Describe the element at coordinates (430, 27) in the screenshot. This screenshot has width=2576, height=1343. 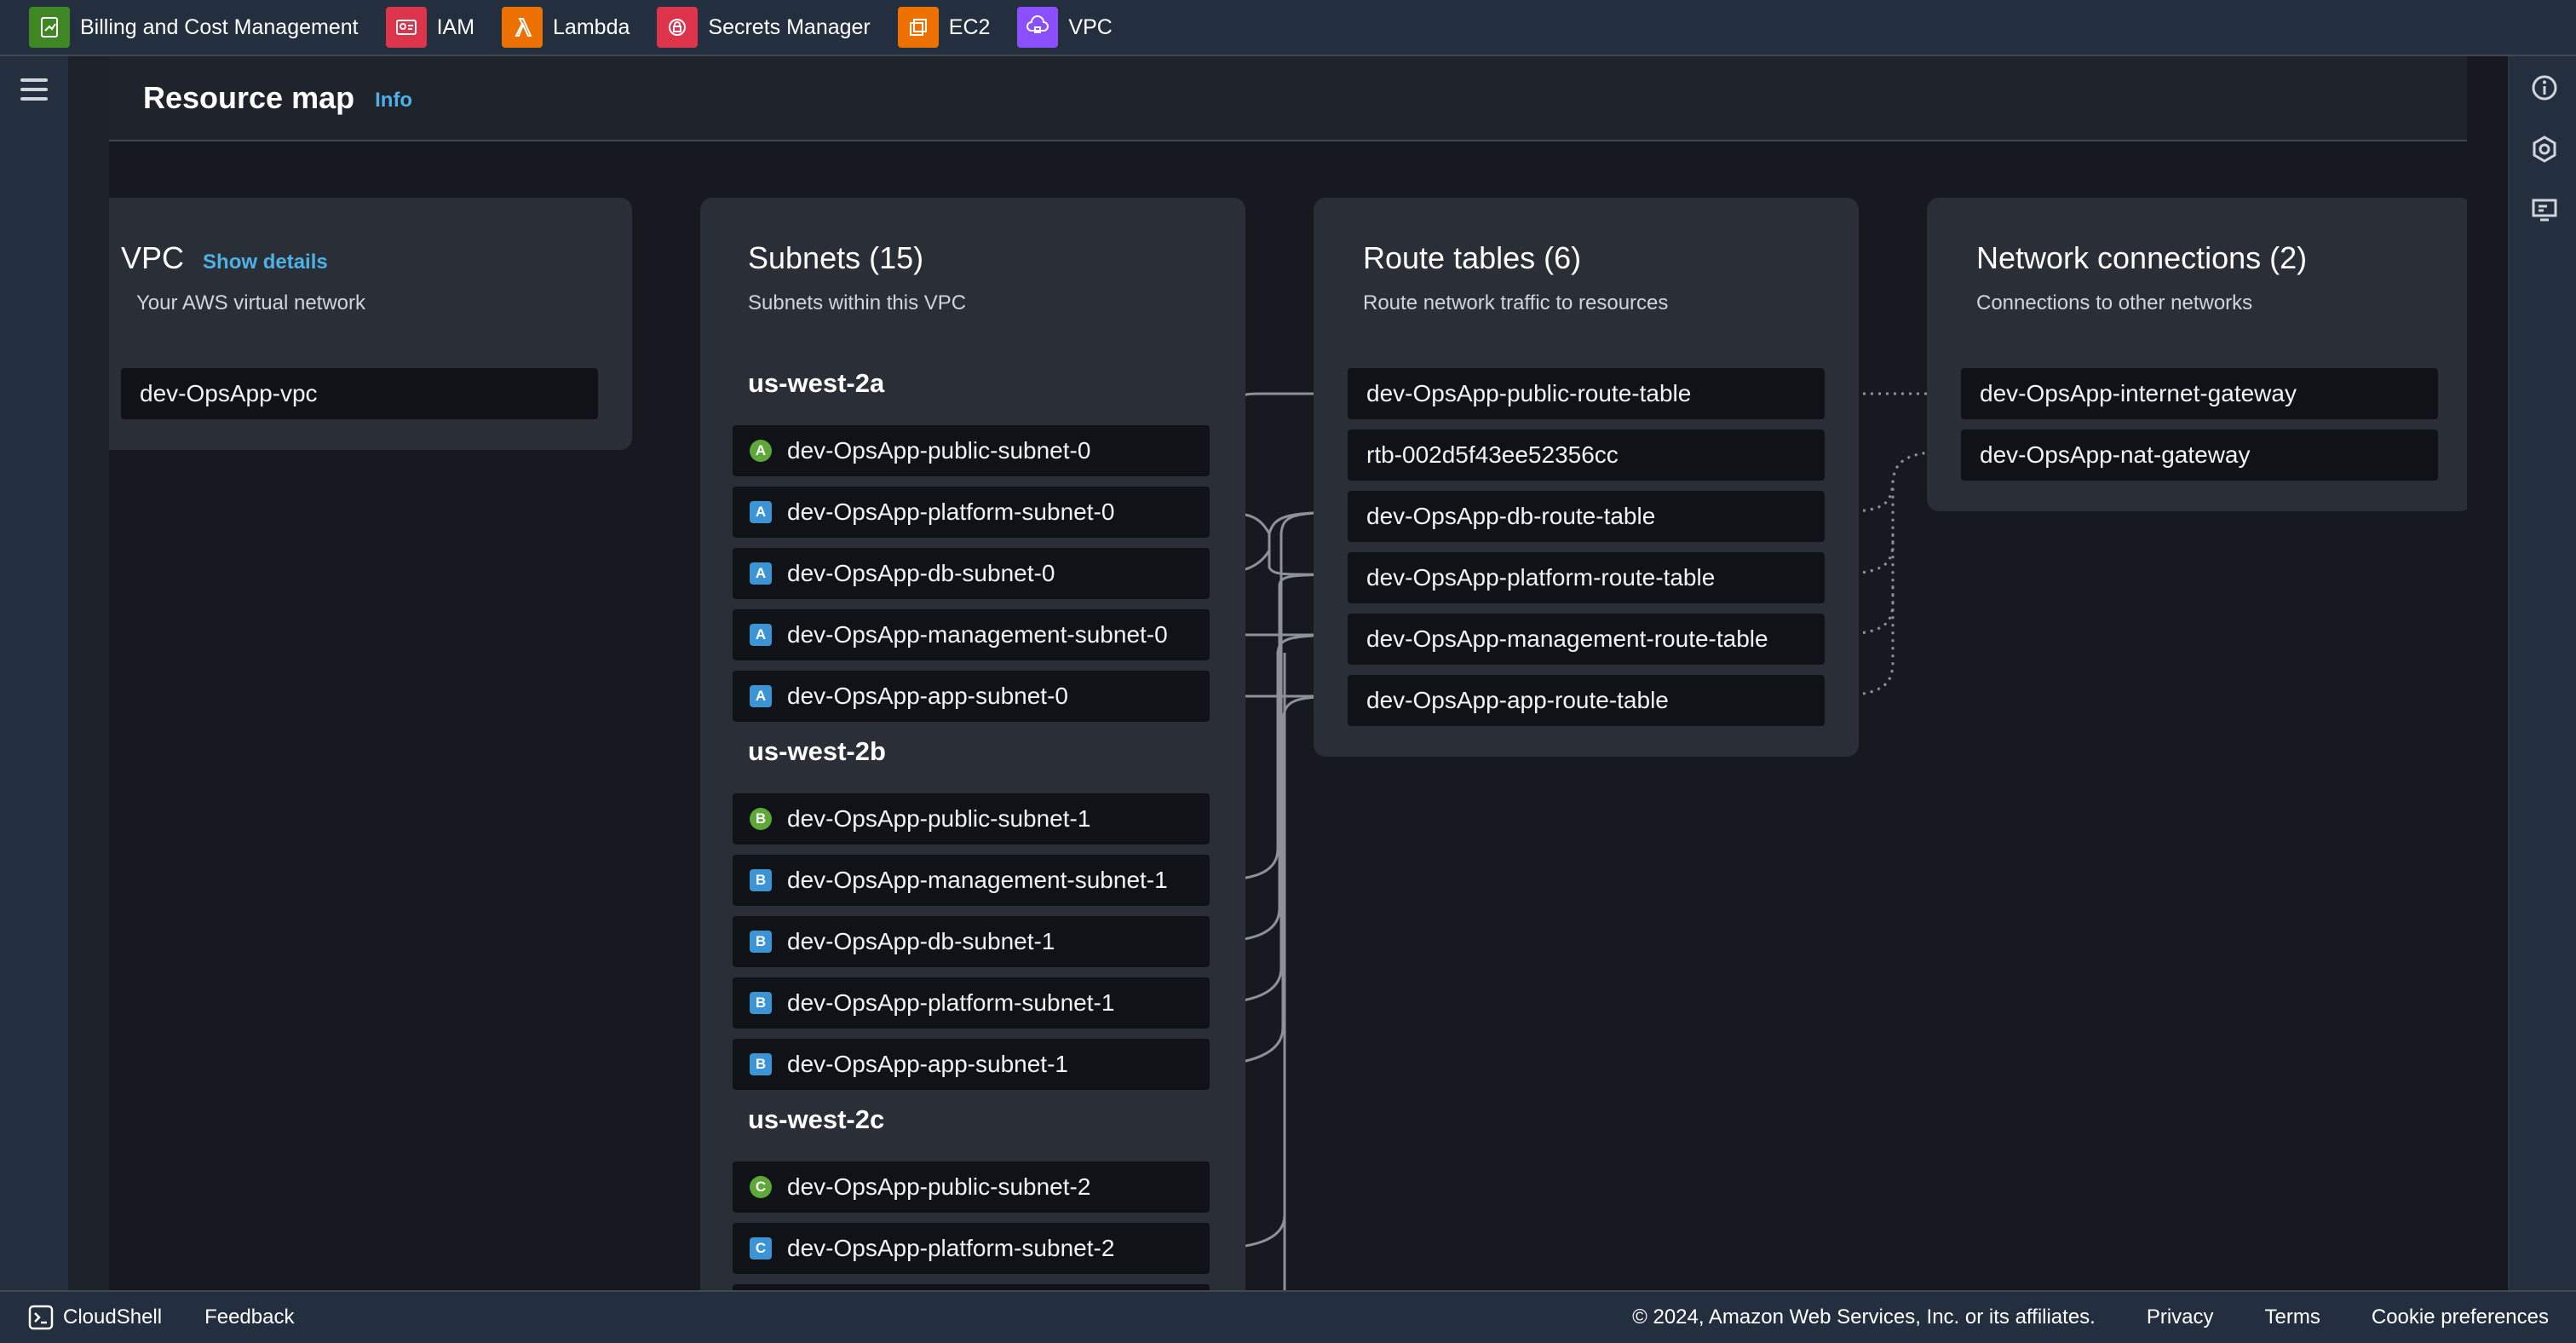
I see `favorite-iam: IAM` at that location.